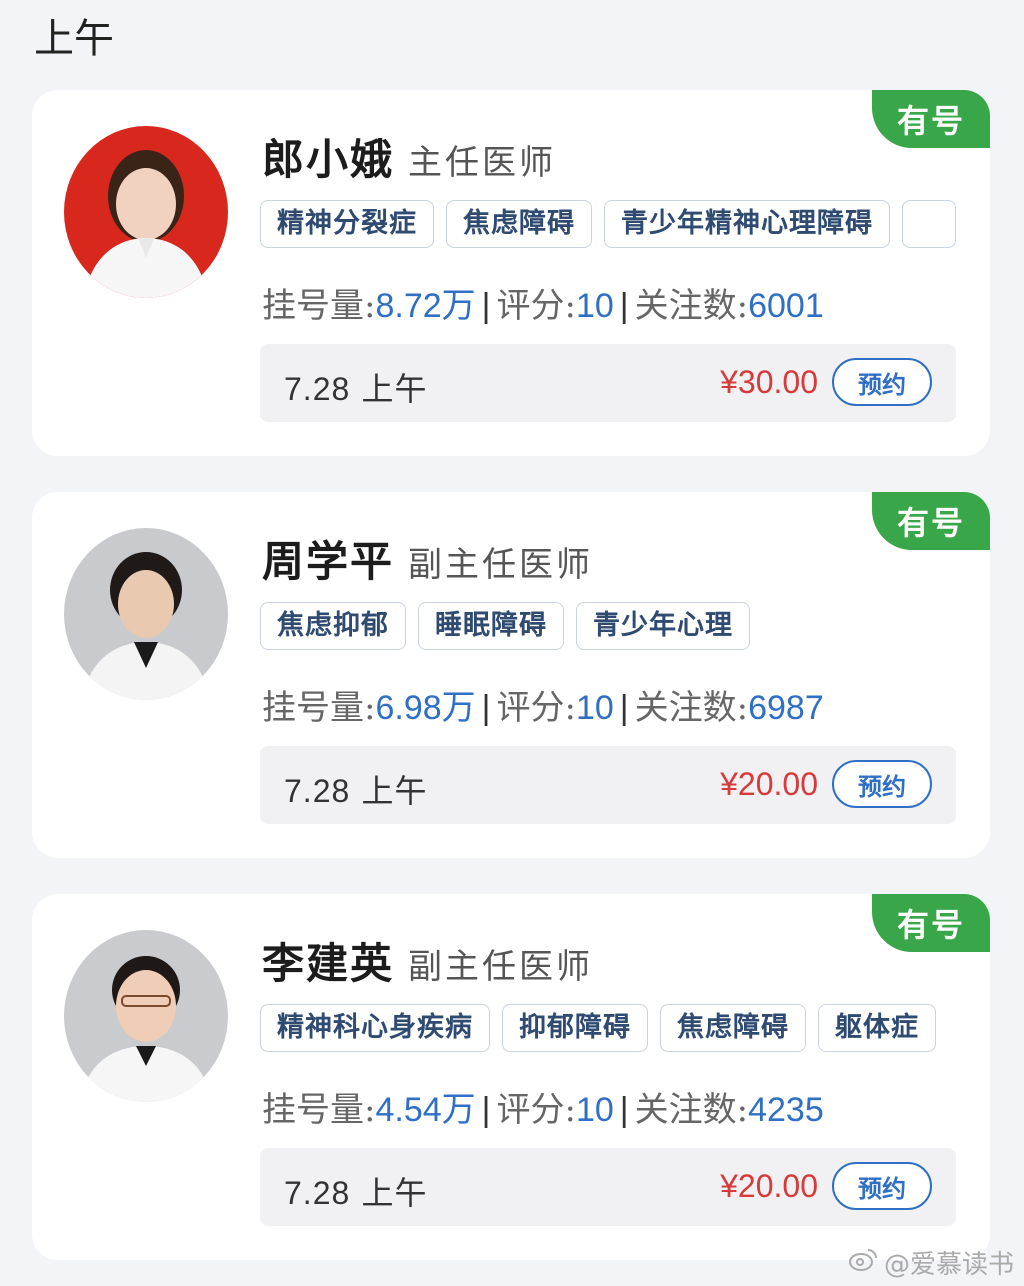 The width and height of the screenshot is (1024, 1286). Describe the element at coordinates (375, 1028) in the screenshot. I see `specialty-tag: 精神科心身疾病` at that location.